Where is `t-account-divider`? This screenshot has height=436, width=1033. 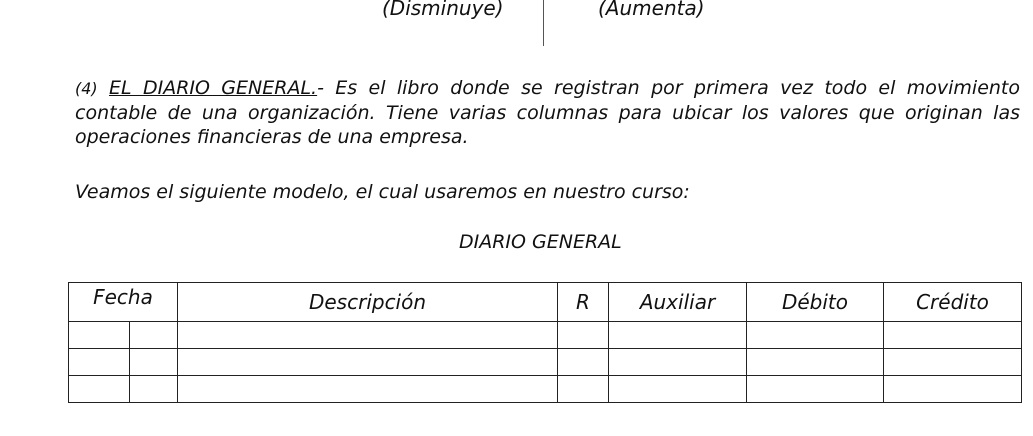
t-account-divider is located at coordinates (543, 23).